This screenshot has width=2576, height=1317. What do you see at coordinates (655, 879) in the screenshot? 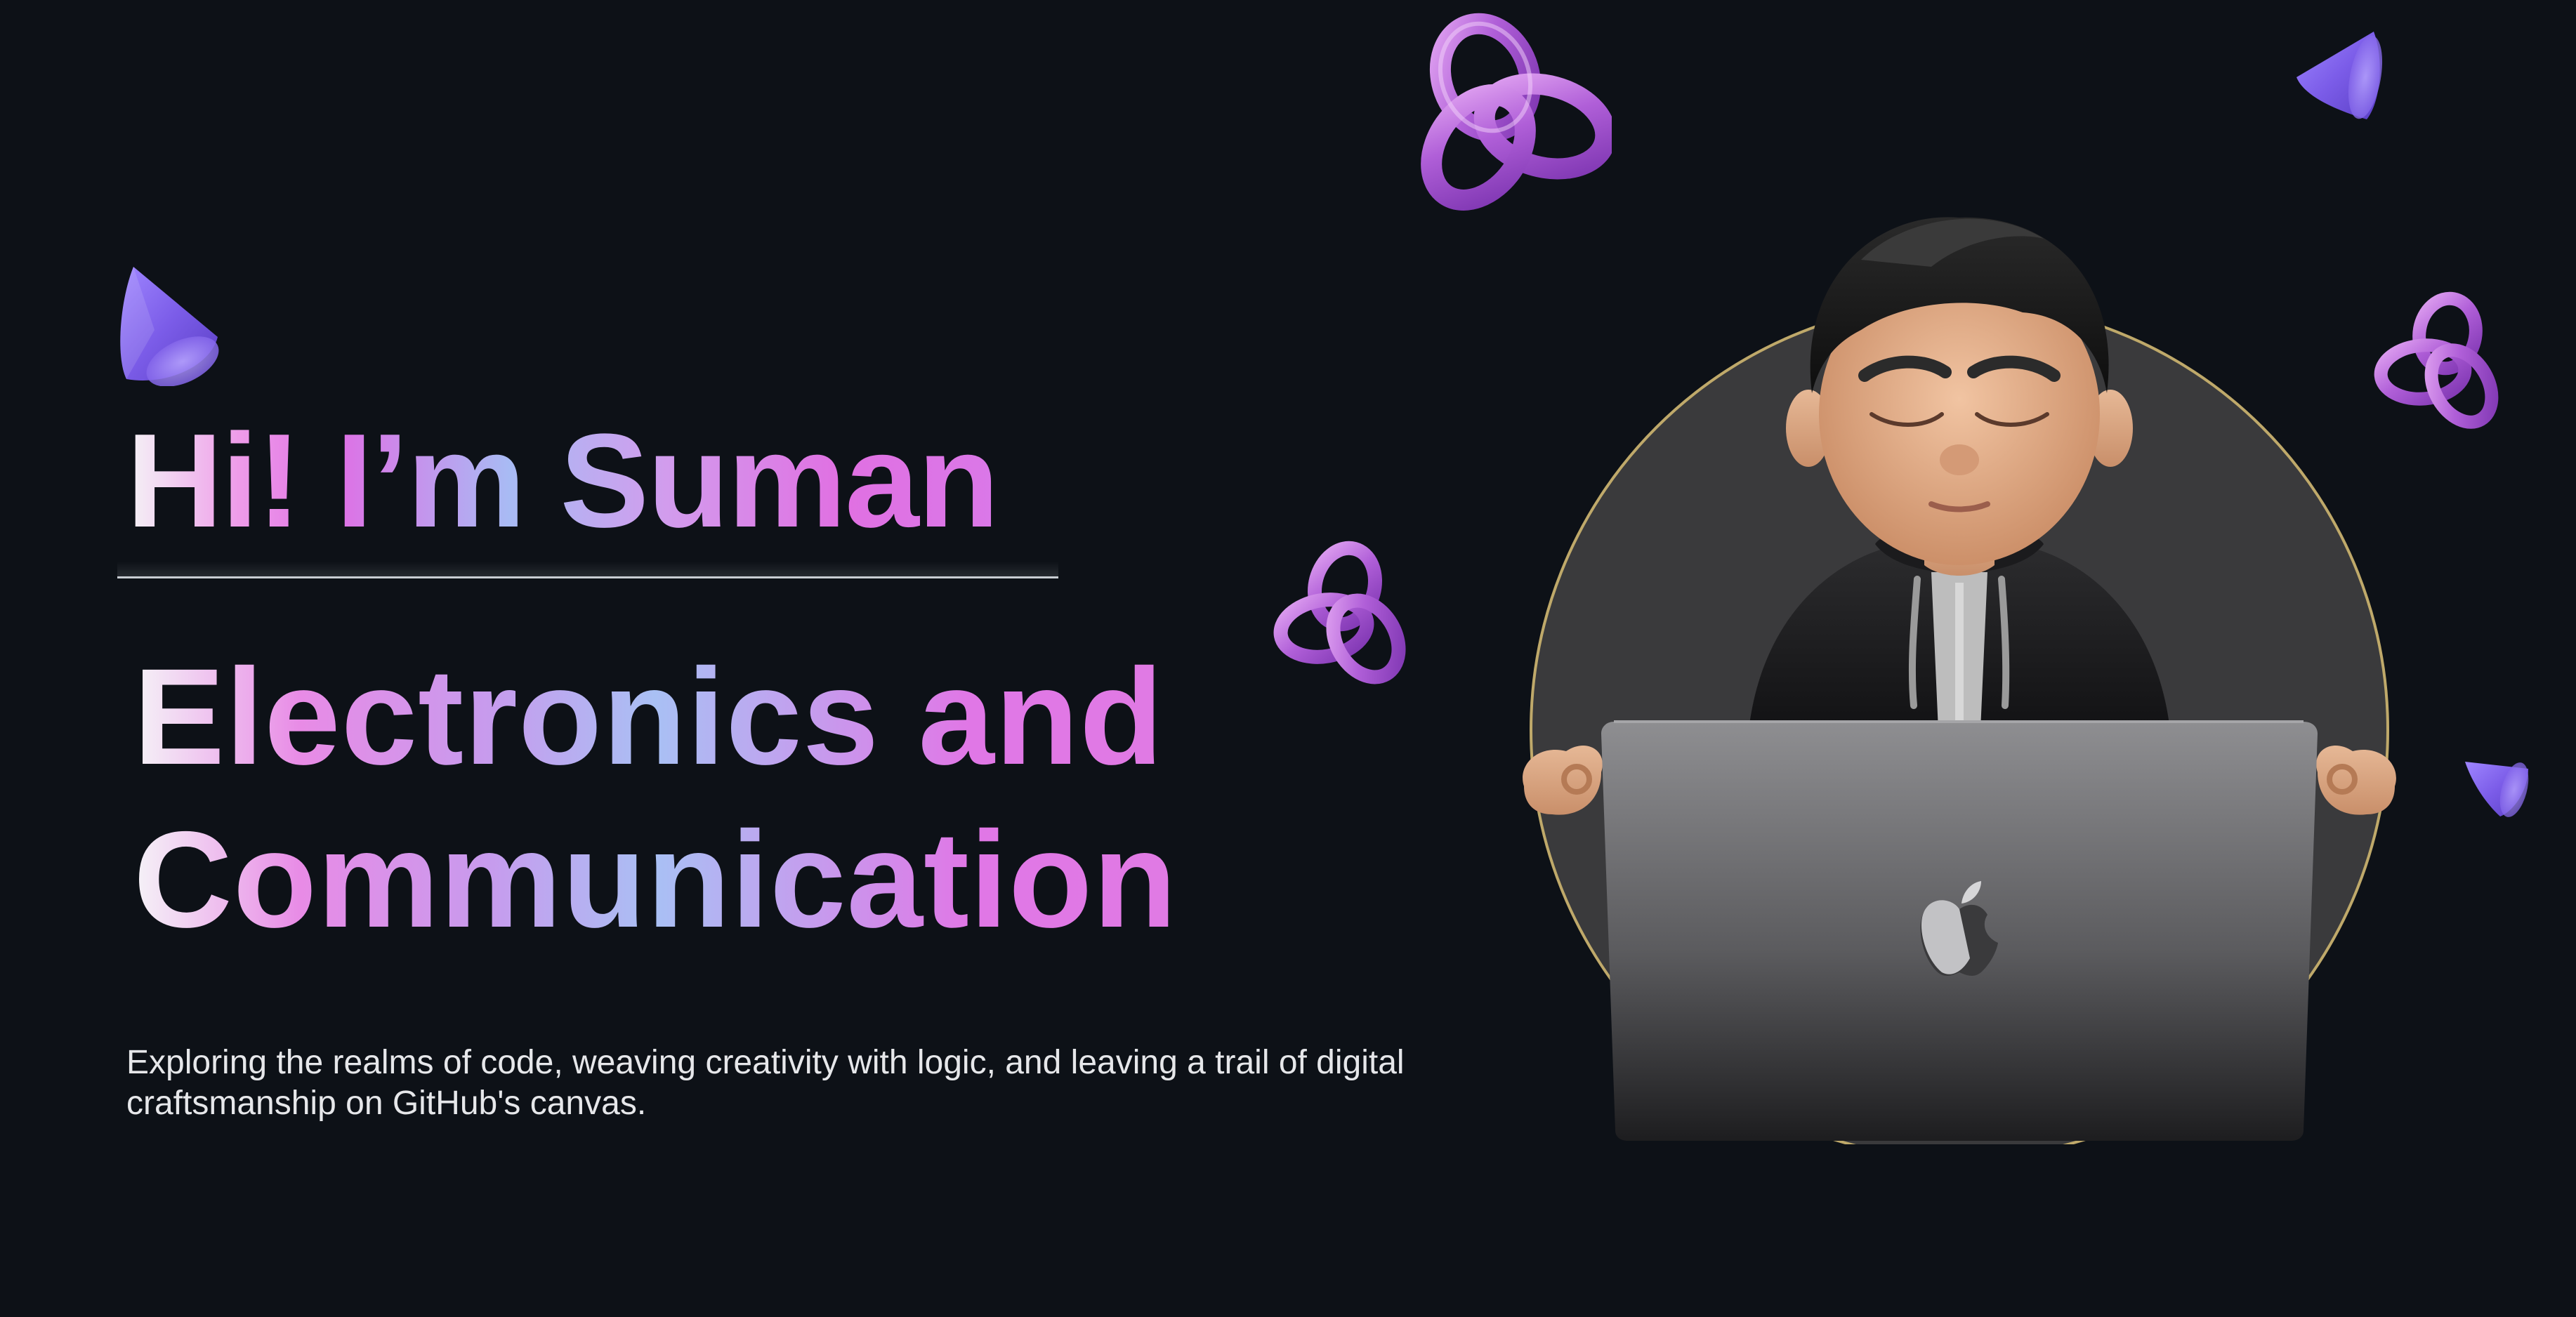
I see `hero-title-line-2: Communication` at bounding box center [655, 879].